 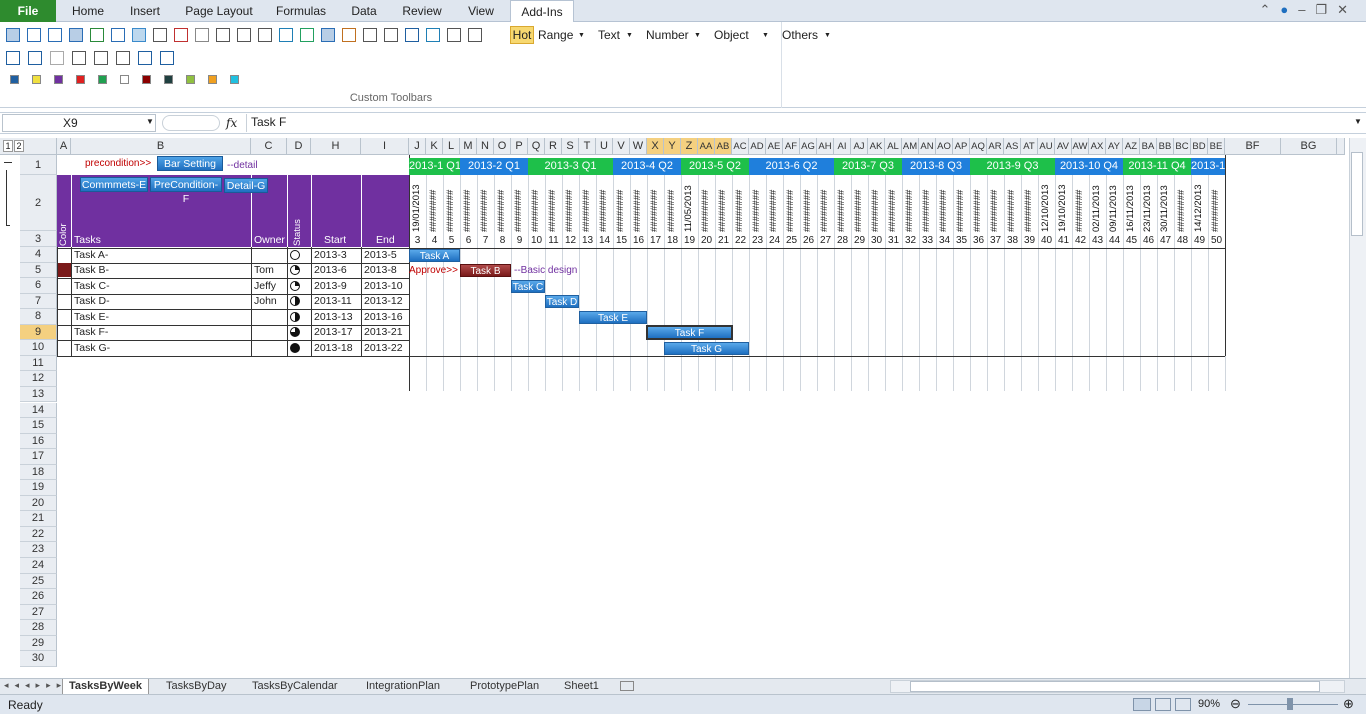 What do you see at coordinates (434, 255) in the screenshot?
I see `gantt-bar: Task A` at bounding box center [434, 255].